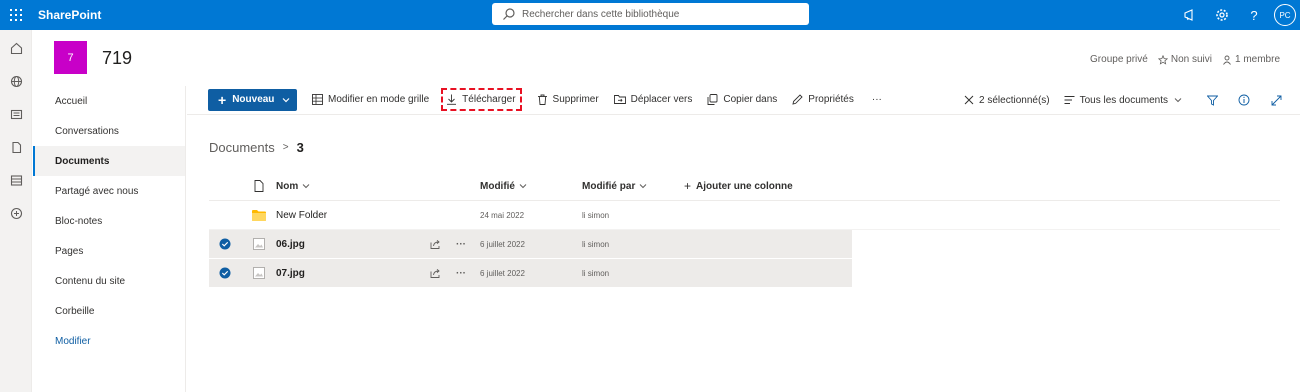 The width and height of the screenshot is (1300, 392). Describe the element at coordinates (16, 180) in the screenshot. I see `list-icon` at that location.